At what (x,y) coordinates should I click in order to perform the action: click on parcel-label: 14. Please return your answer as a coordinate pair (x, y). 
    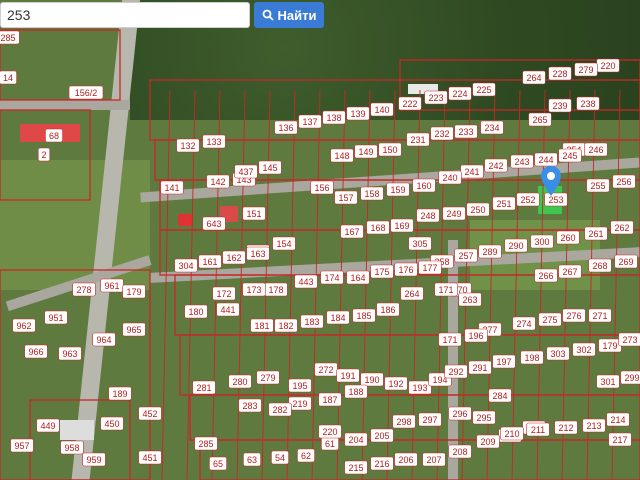
    Looking at the image, I should click on (8, 77).